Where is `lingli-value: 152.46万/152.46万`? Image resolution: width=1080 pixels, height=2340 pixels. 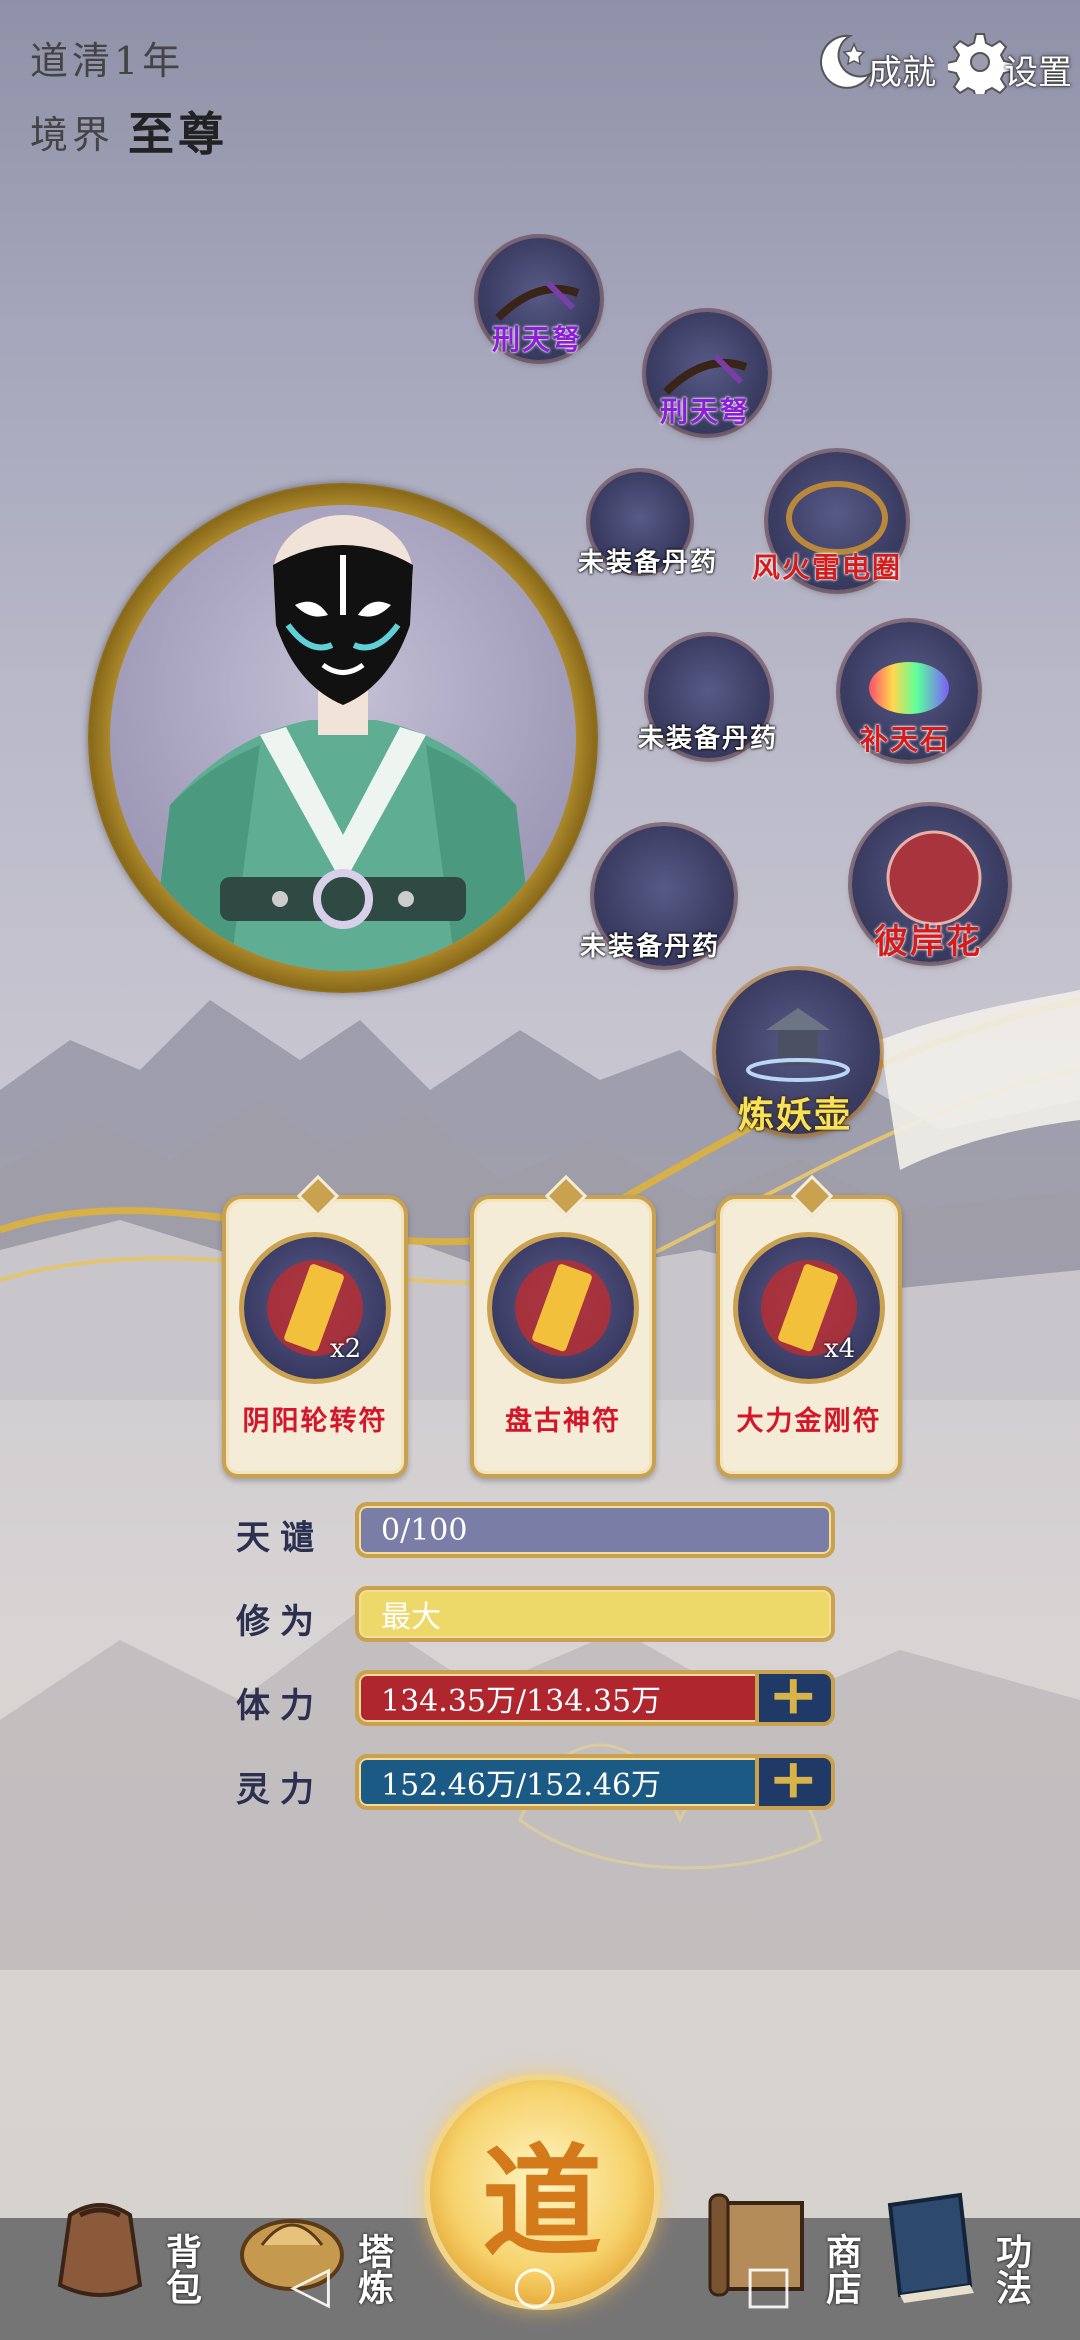
lingli-value: 152.46万/152.46万 is located at coordinates (521, 1785).